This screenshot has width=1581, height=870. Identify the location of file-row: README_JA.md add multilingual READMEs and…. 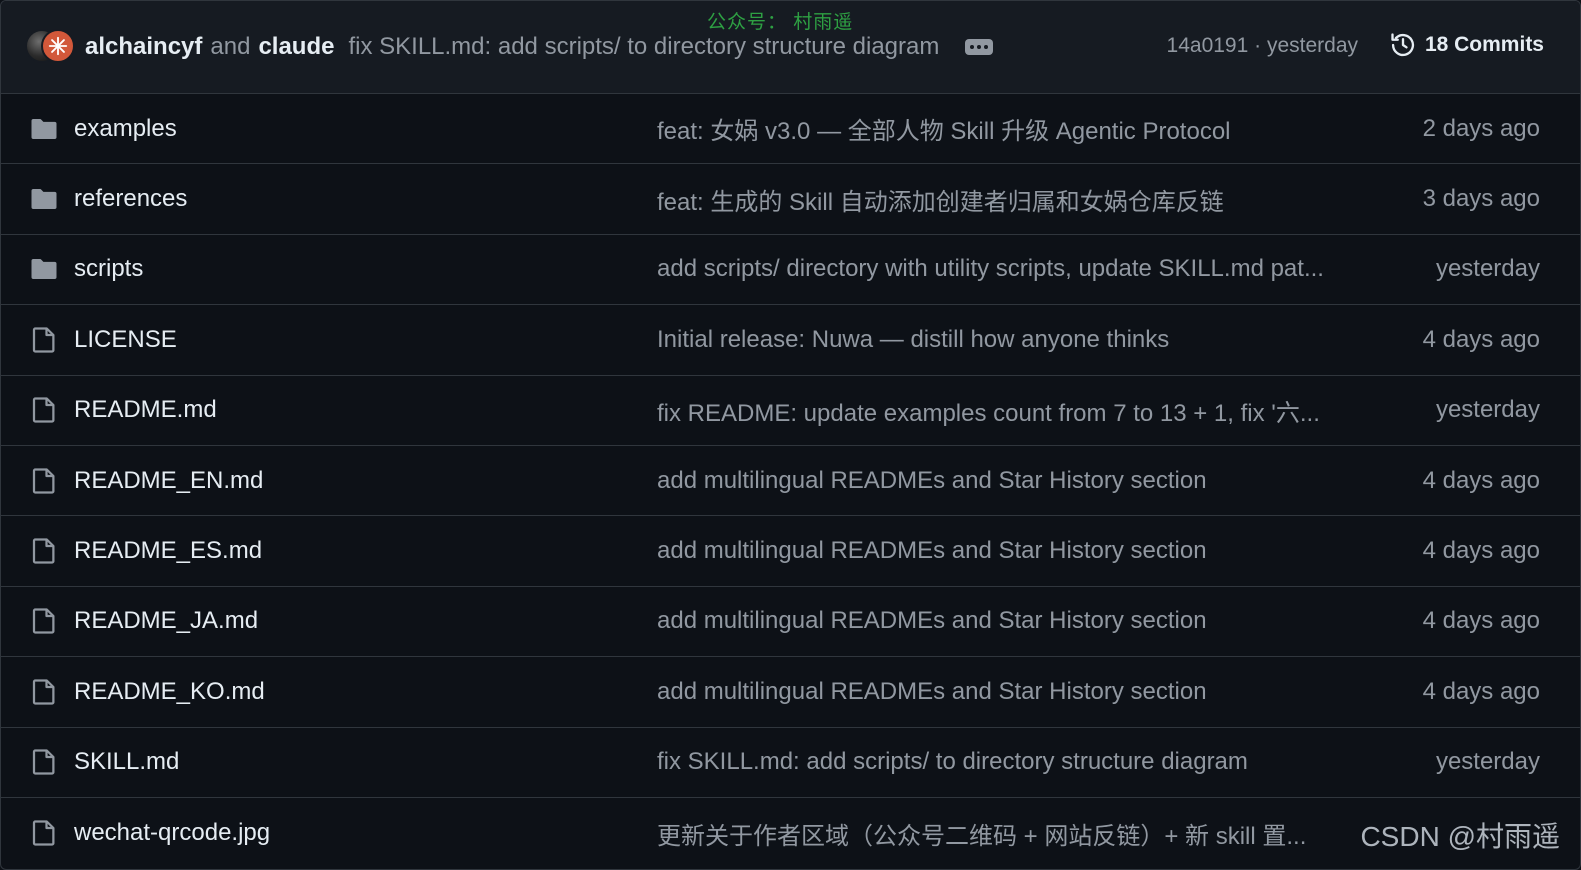
(790, 622).